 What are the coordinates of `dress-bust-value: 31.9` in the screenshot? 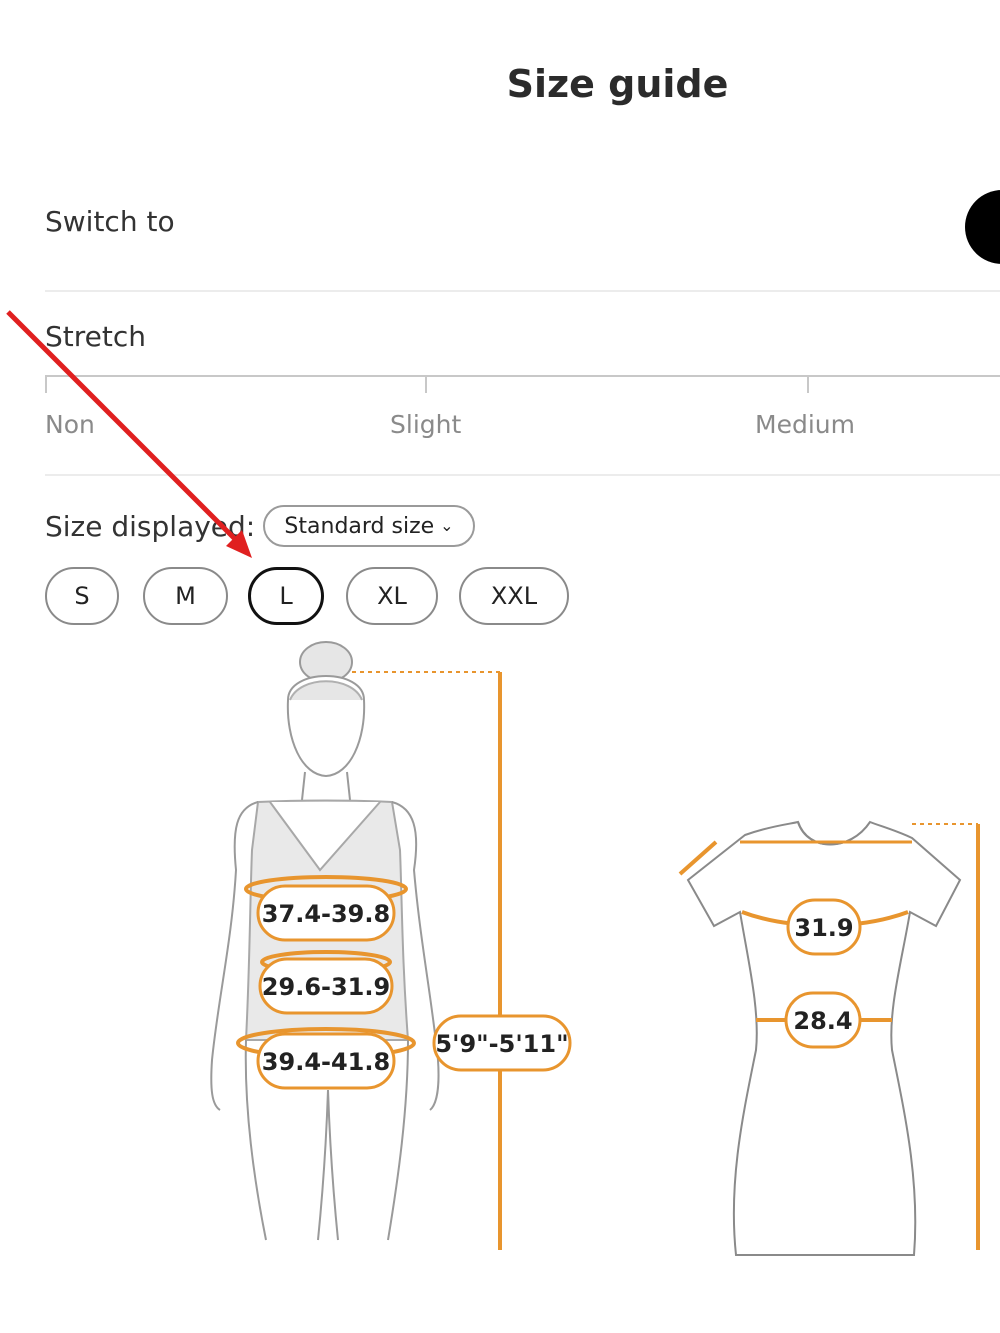 It's located at (823, 928).